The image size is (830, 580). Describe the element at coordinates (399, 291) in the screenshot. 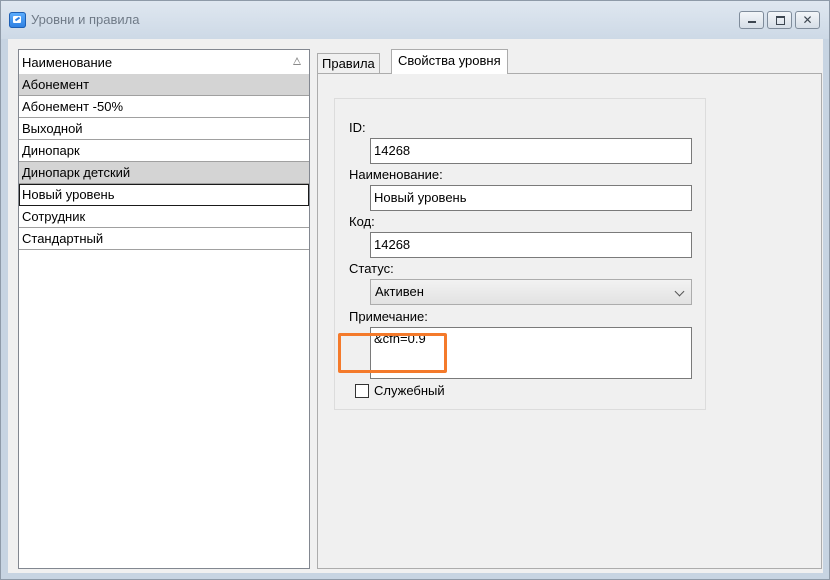

I see `status-select-value: Активен` at that location.